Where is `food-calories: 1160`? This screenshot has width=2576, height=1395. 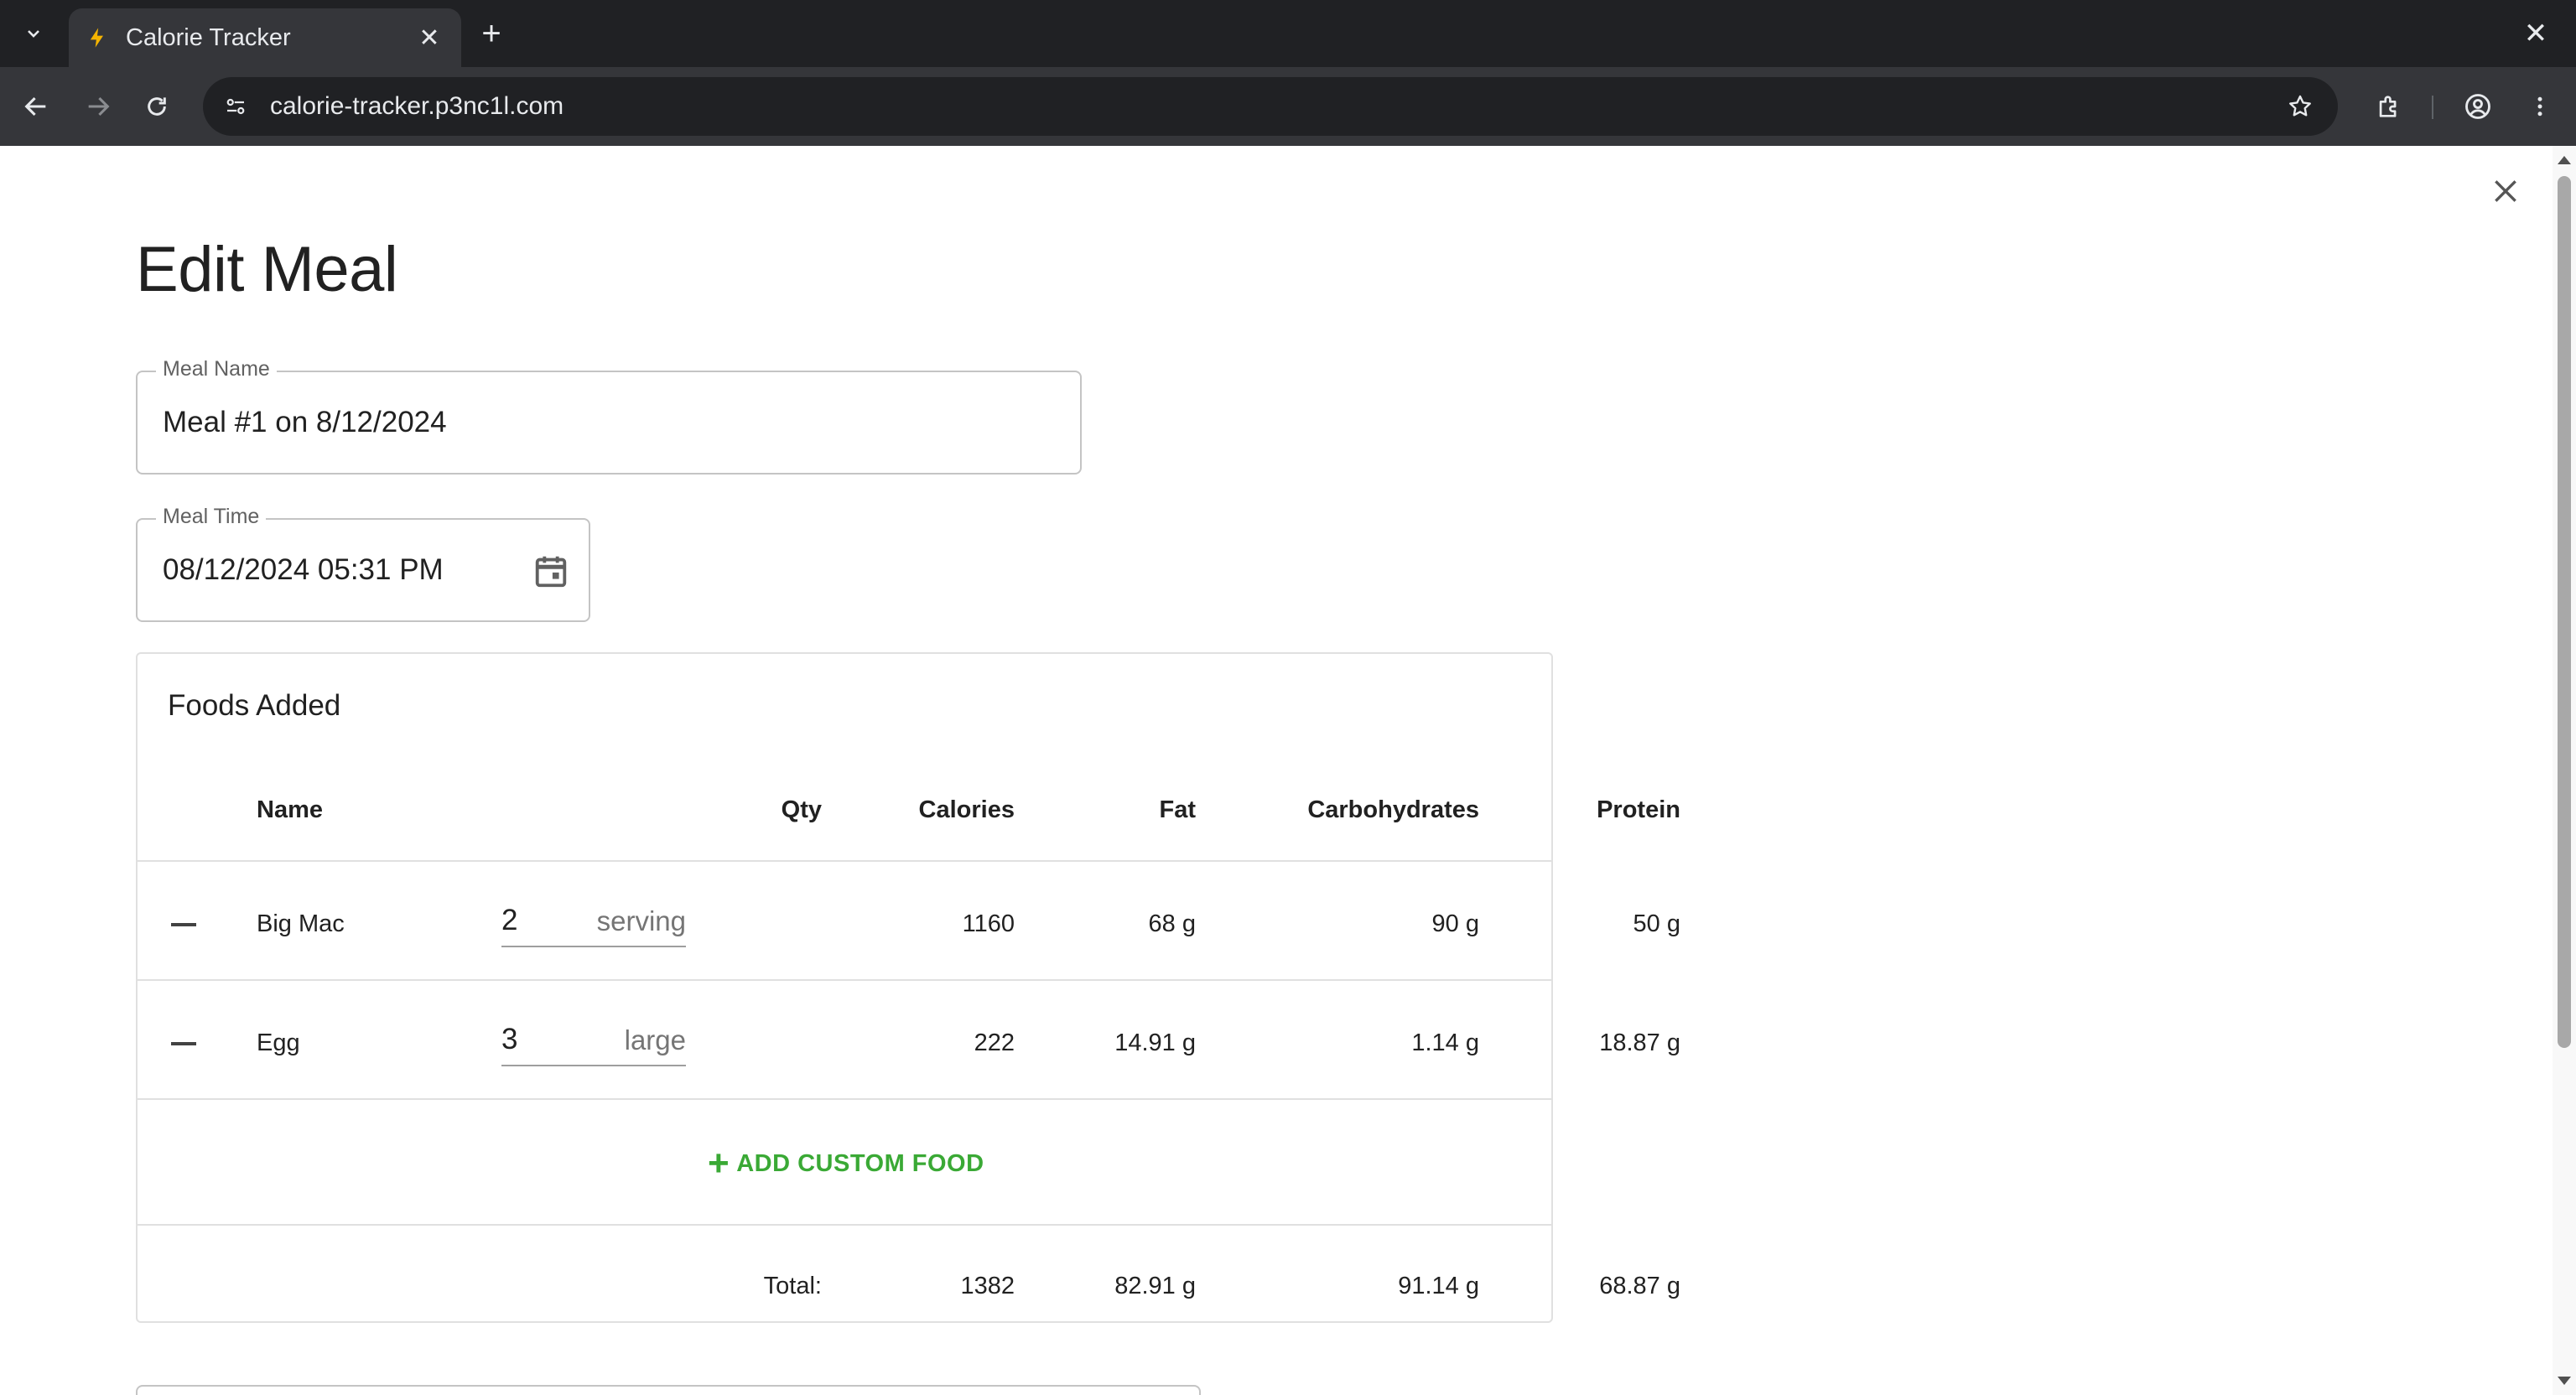 food-calories: 1160 is located at coordinates (988, 923).